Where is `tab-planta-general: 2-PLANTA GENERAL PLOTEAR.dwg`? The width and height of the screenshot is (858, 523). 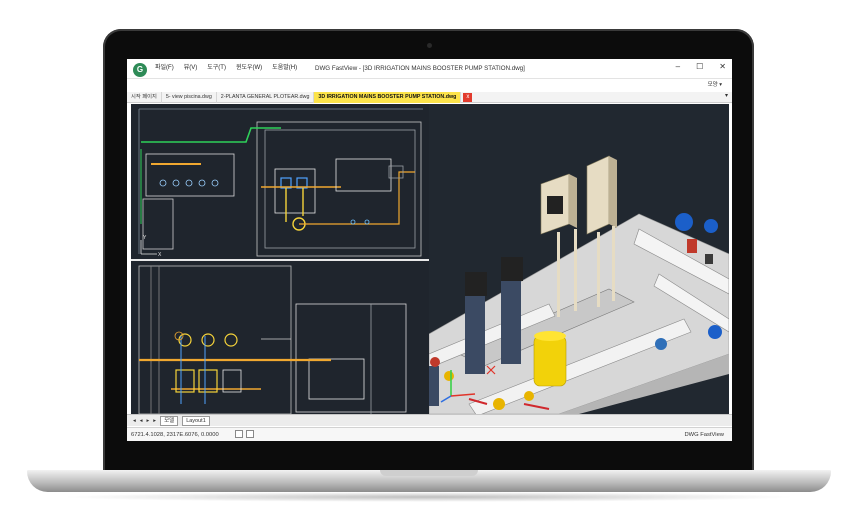
tab-planta-general: 2-PLANTA GENERAL PLOTEAR.dwg is located at coordinates (266, 97).